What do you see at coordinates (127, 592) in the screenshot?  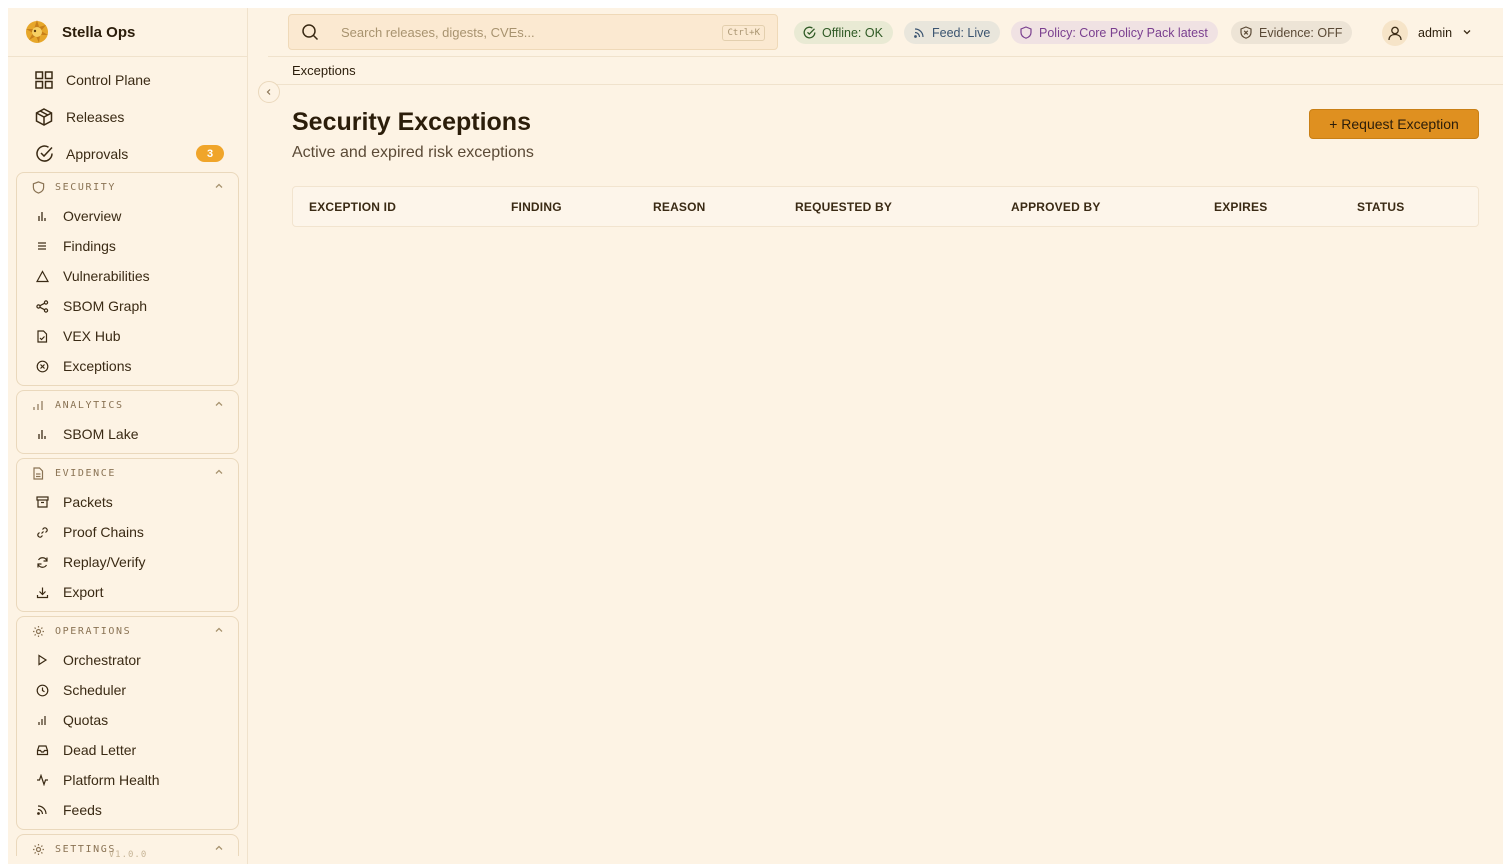 I see `sidebar-item-export: Export` at bounding box center [127, 592].